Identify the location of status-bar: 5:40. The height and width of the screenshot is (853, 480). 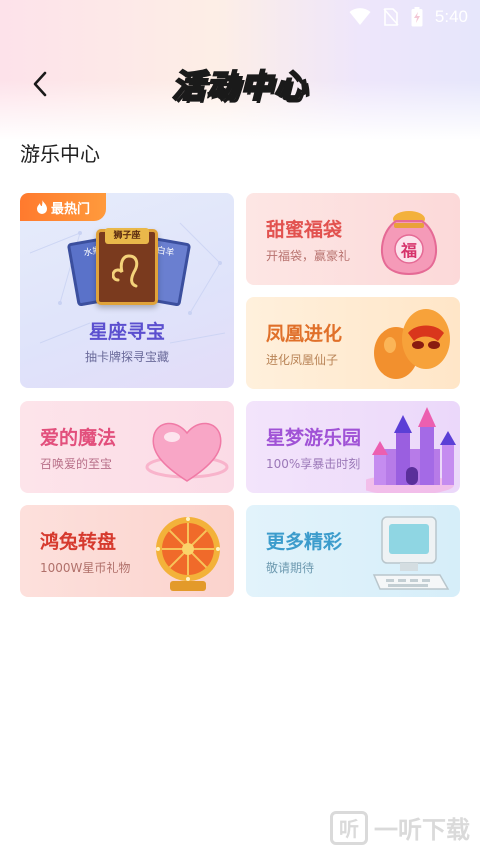
(240, 17).